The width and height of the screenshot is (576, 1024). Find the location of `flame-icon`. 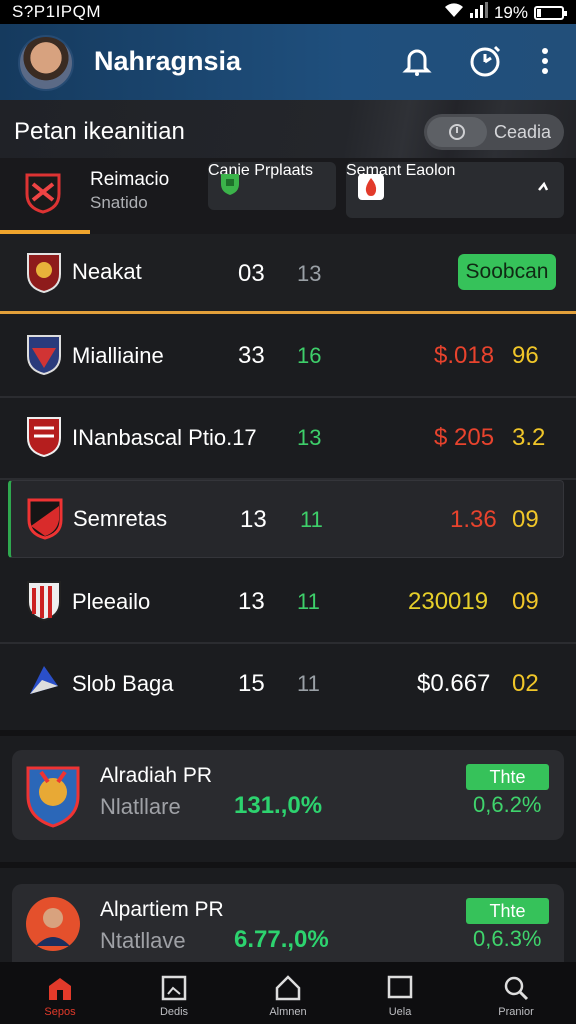

flame-icon is located at coordinates (371, 187).